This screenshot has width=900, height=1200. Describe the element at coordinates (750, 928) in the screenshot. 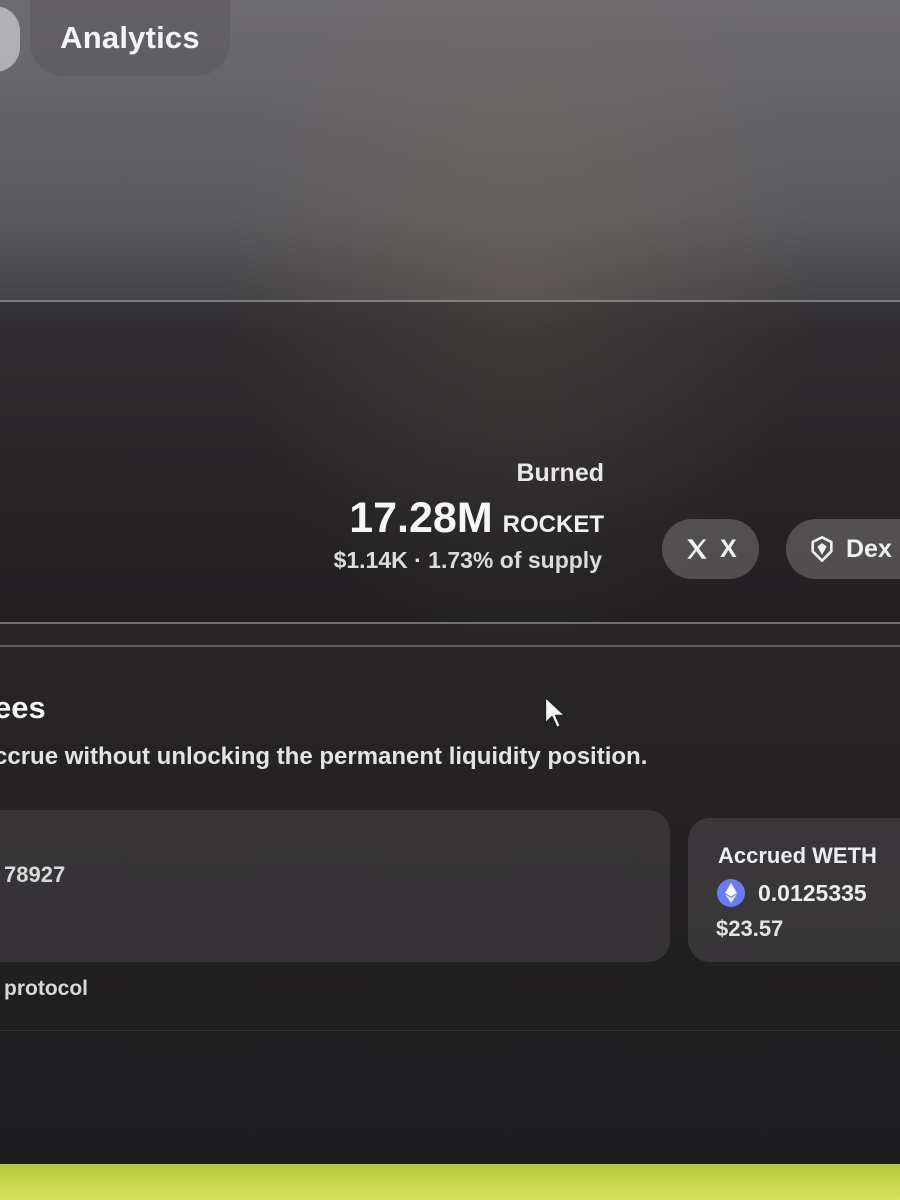

I see `accrued-weth-usd: $23.57` at that location.